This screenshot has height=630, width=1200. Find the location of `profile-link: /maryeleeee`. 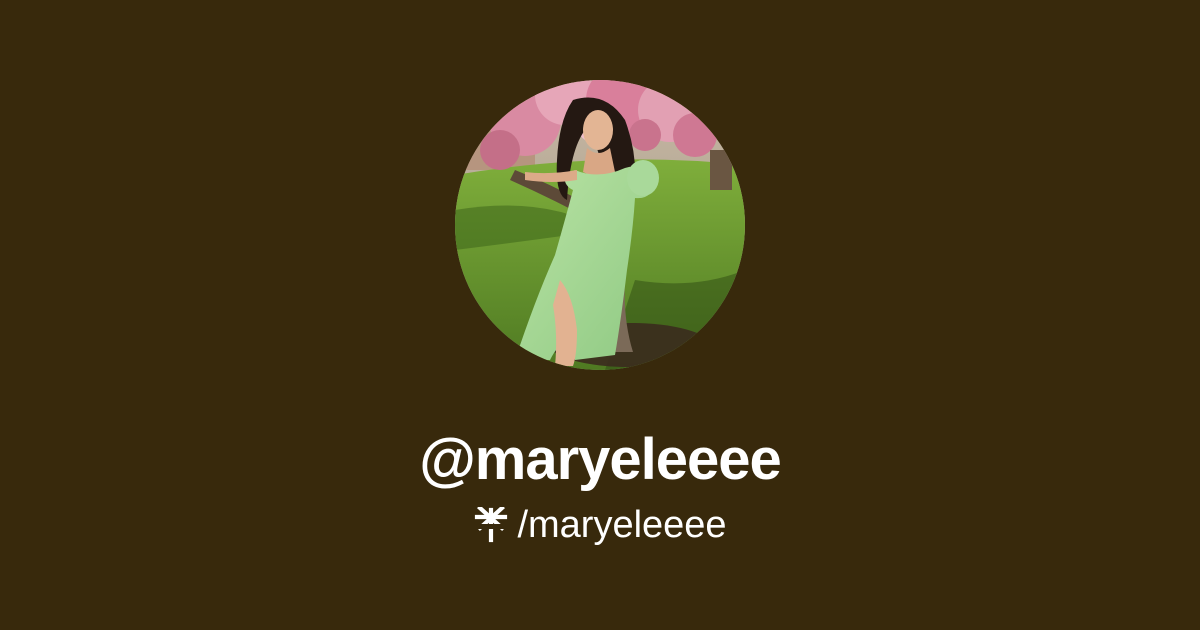

profile-link: /maryeleeee is located at coordinates (600, 525).